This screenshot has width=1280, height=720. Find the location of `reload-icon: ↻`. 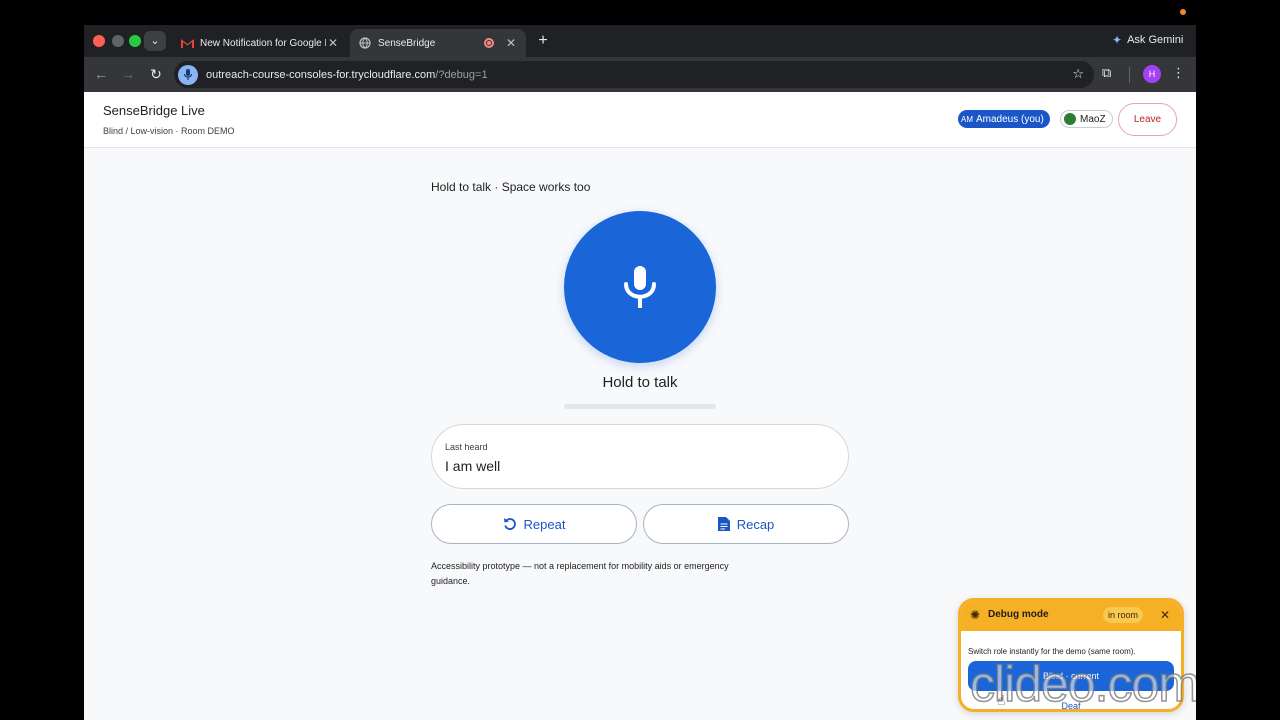

reload-icon: ↻ is located at coordinates (156, 74).